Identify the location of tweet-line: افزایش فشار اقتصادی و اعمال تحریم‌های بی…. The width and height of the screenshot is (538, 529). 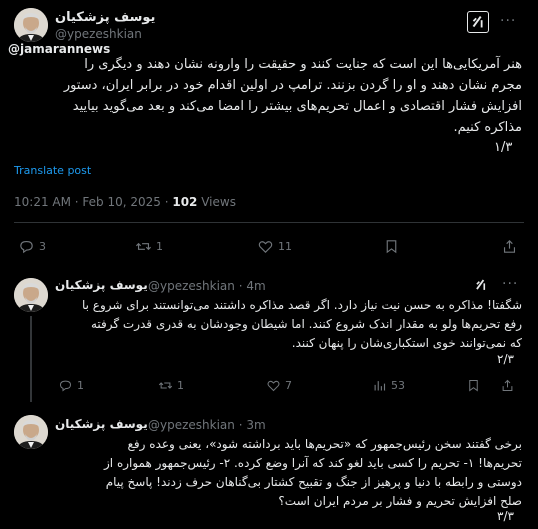
(297, 106).